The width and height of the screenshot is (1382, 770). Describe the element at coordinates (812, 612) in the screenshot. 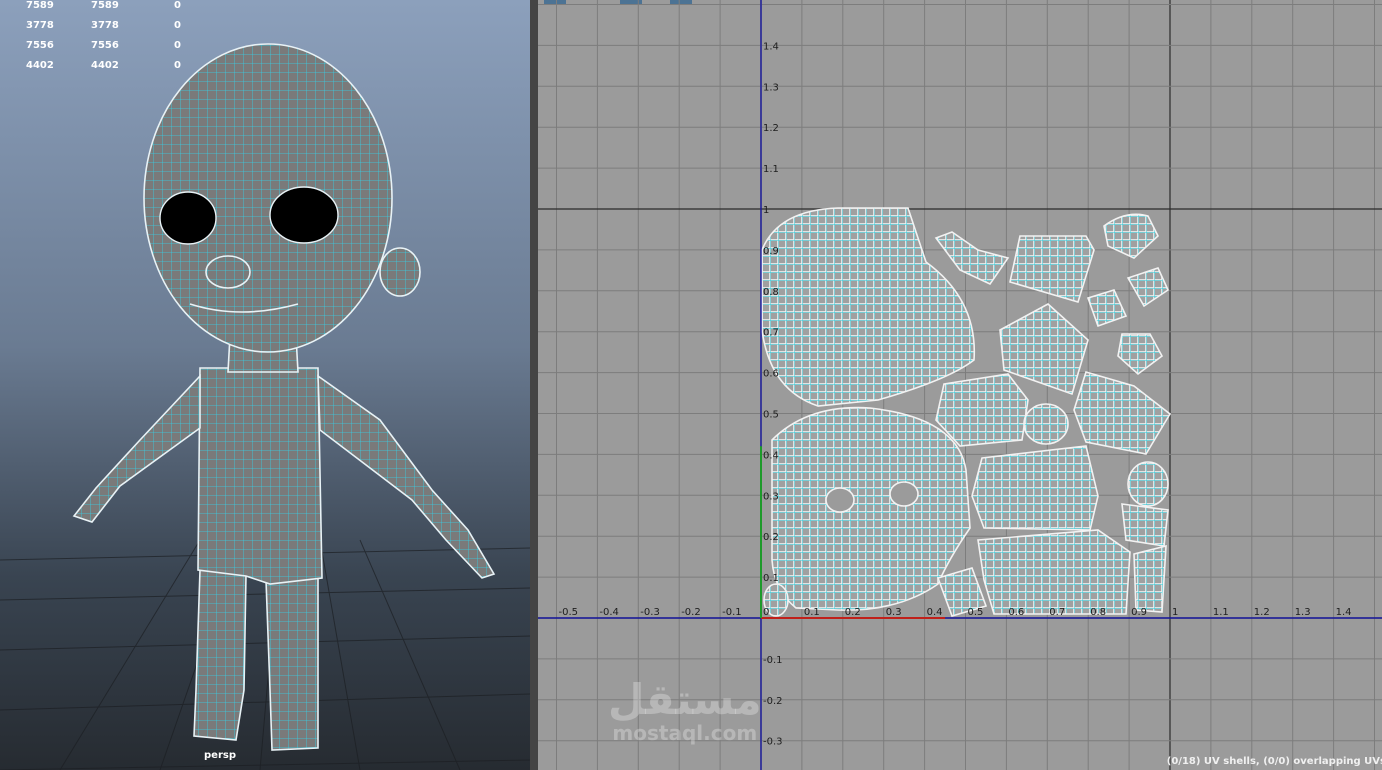

I see `u-tick-label: 0.1` at that location.